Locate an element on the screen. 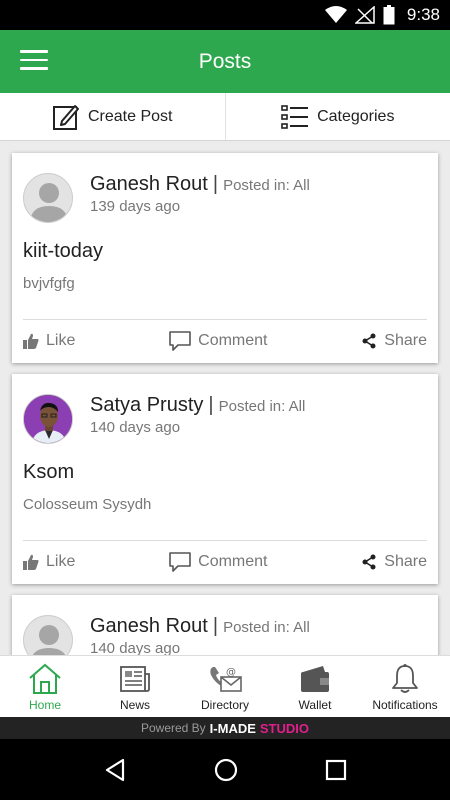 Image resolution: width=450 pixels, height=800 pixels. clock: 9:38 is located at coordinates (423, 14).